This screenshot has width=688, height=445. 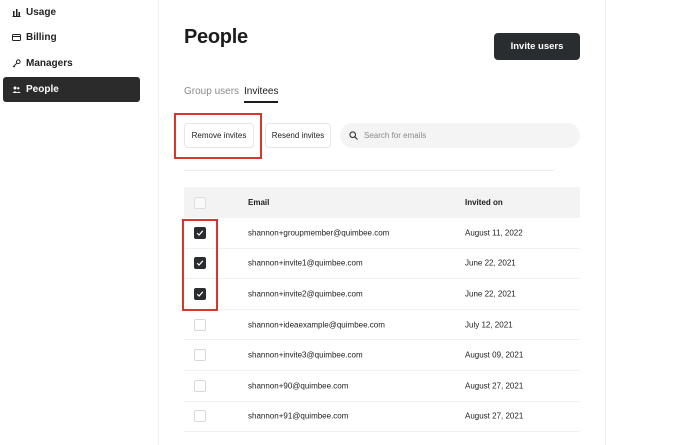 What do you see at coordinates (261, 94) in the screenshot?
I see `tab-invitees: Invitees` at bounding box center [261, 94].